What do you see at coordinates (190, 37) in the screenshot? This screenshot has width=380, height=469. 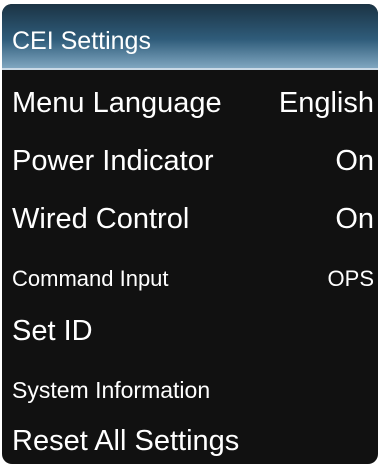 I see `menu-header: CEI Settings` at bounding box center [190, 37].